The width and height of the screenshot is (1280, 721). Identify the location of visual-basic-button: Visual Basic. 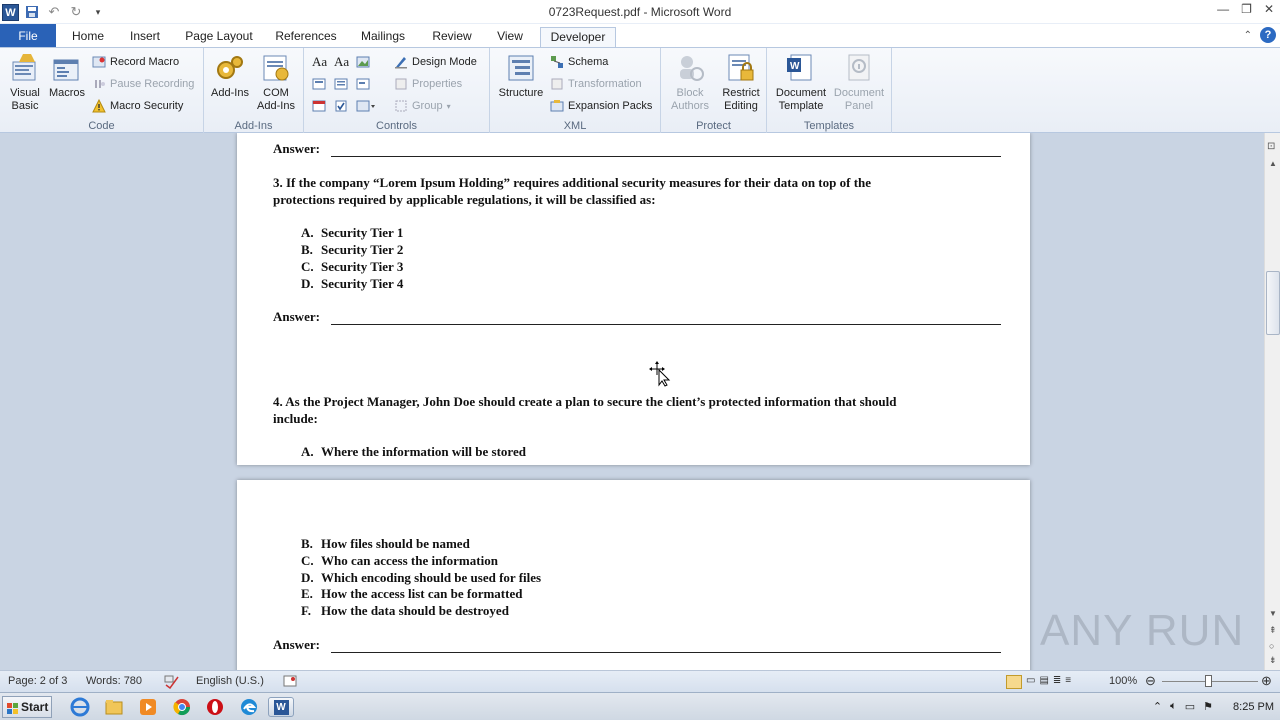
(25, 82).